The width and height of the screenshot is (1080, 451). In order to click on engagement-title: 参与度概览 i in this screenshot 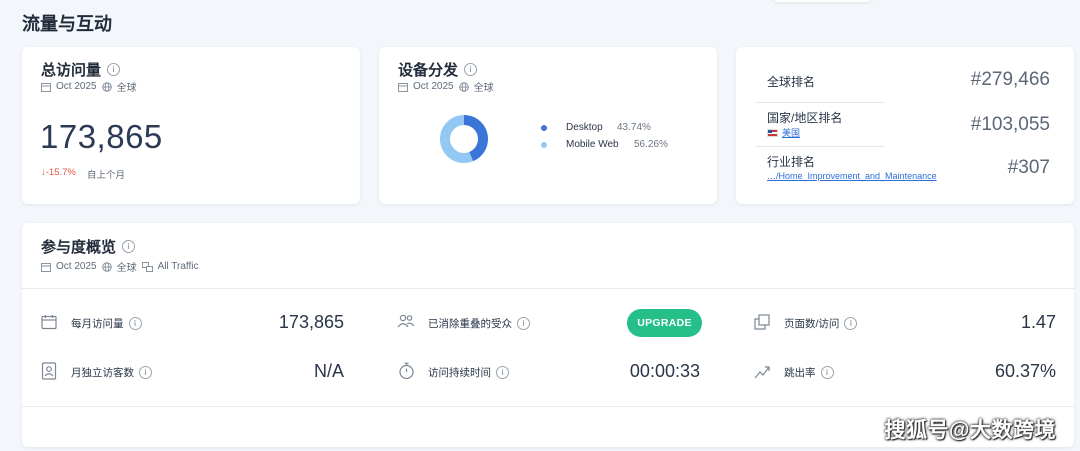, I will do `click(88, 246)`.